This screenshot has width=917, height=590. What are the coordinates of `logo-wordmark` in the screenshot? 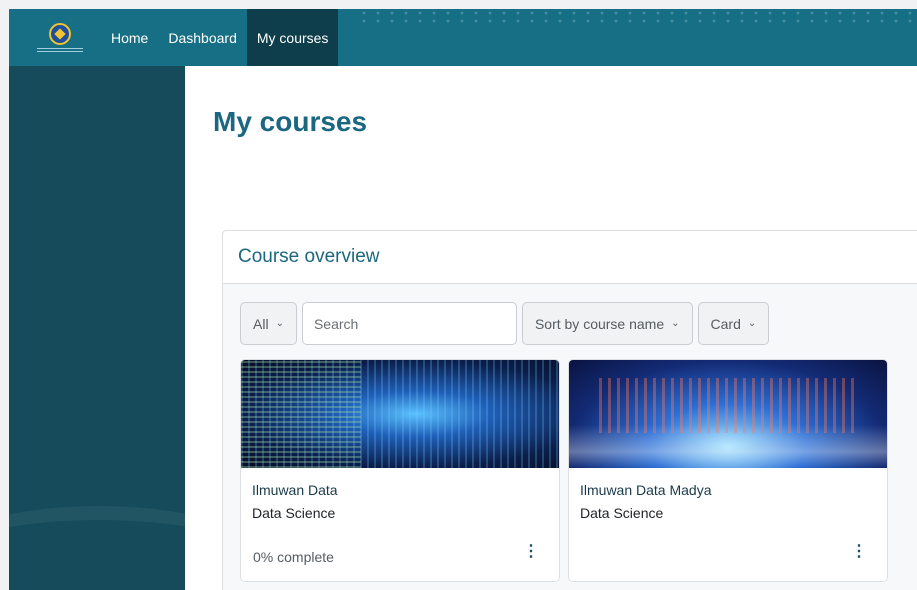 It's located at (60, 50).